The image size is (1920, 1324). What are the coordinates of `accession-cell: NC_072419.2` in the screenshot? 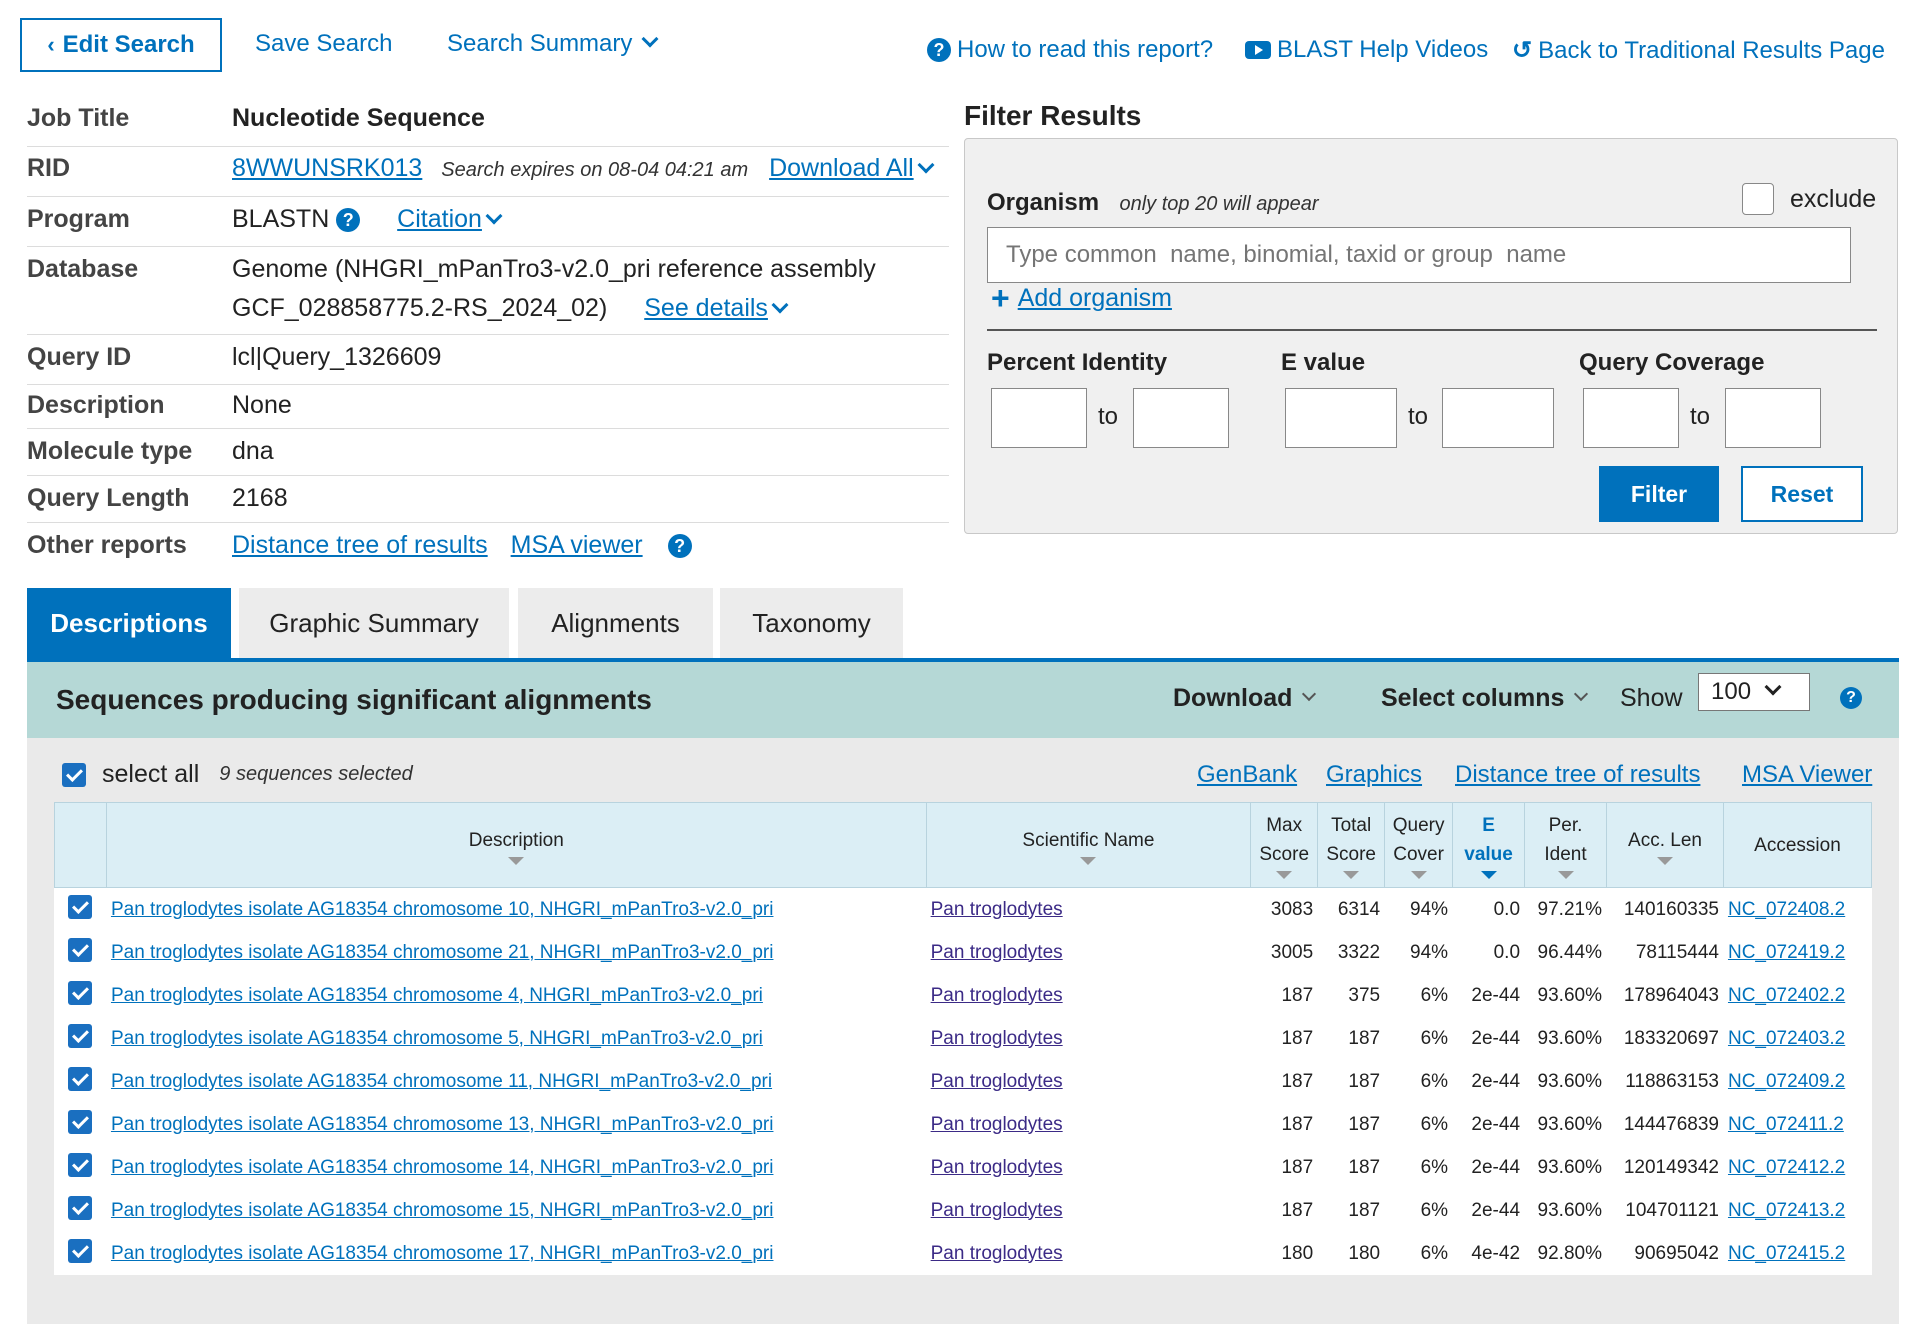 It's located at (1797, 952).